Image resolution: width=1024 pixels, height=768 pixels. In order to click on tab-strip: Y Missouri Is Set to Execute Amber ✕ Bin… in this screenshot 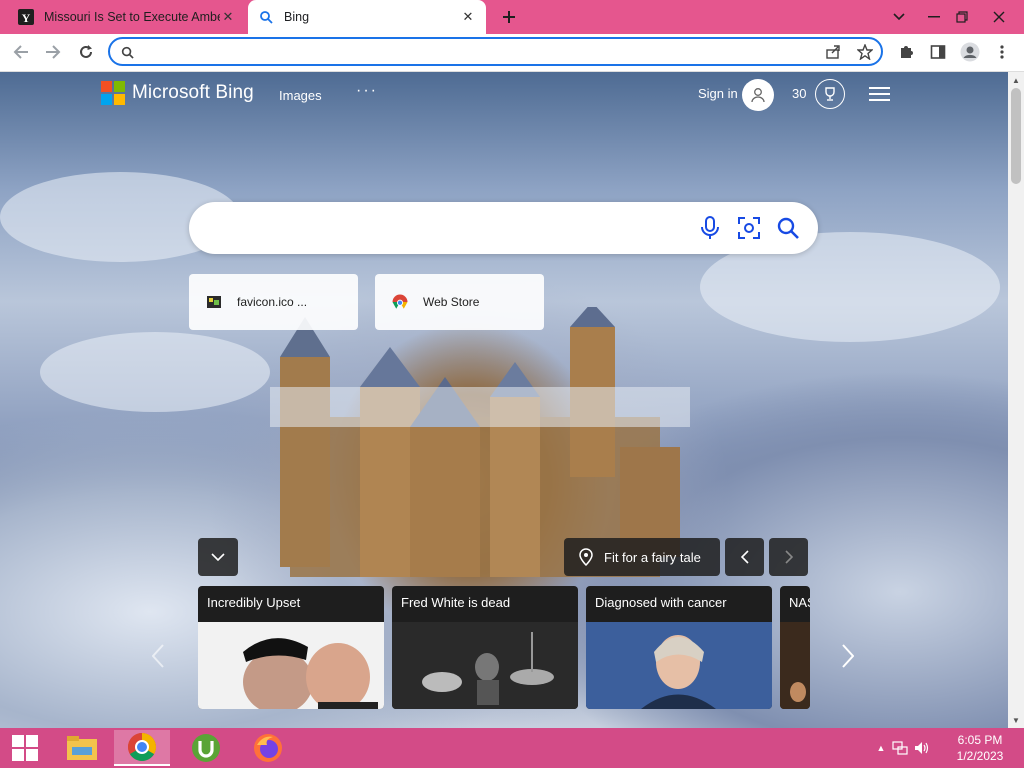, I will do `click(512, 17)`.